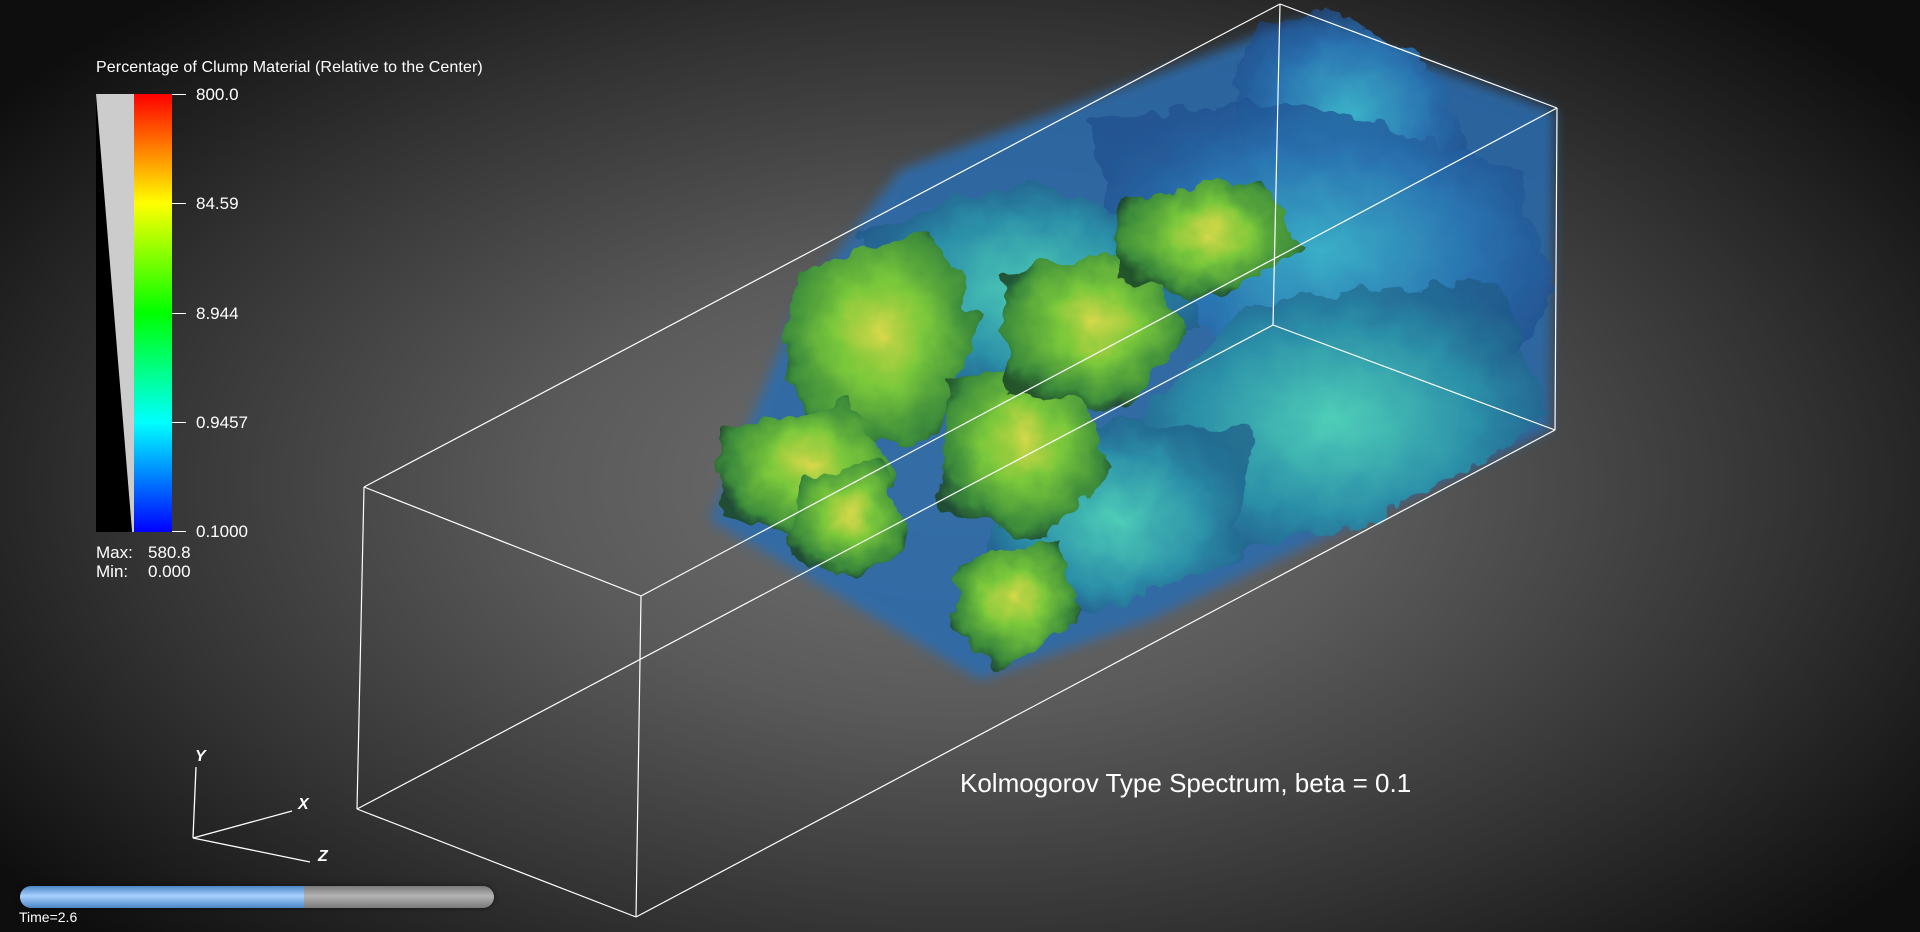  Describe the element at coordinates (323, 856) in the screenshot. I see `axis-label-z: Z` at that location.